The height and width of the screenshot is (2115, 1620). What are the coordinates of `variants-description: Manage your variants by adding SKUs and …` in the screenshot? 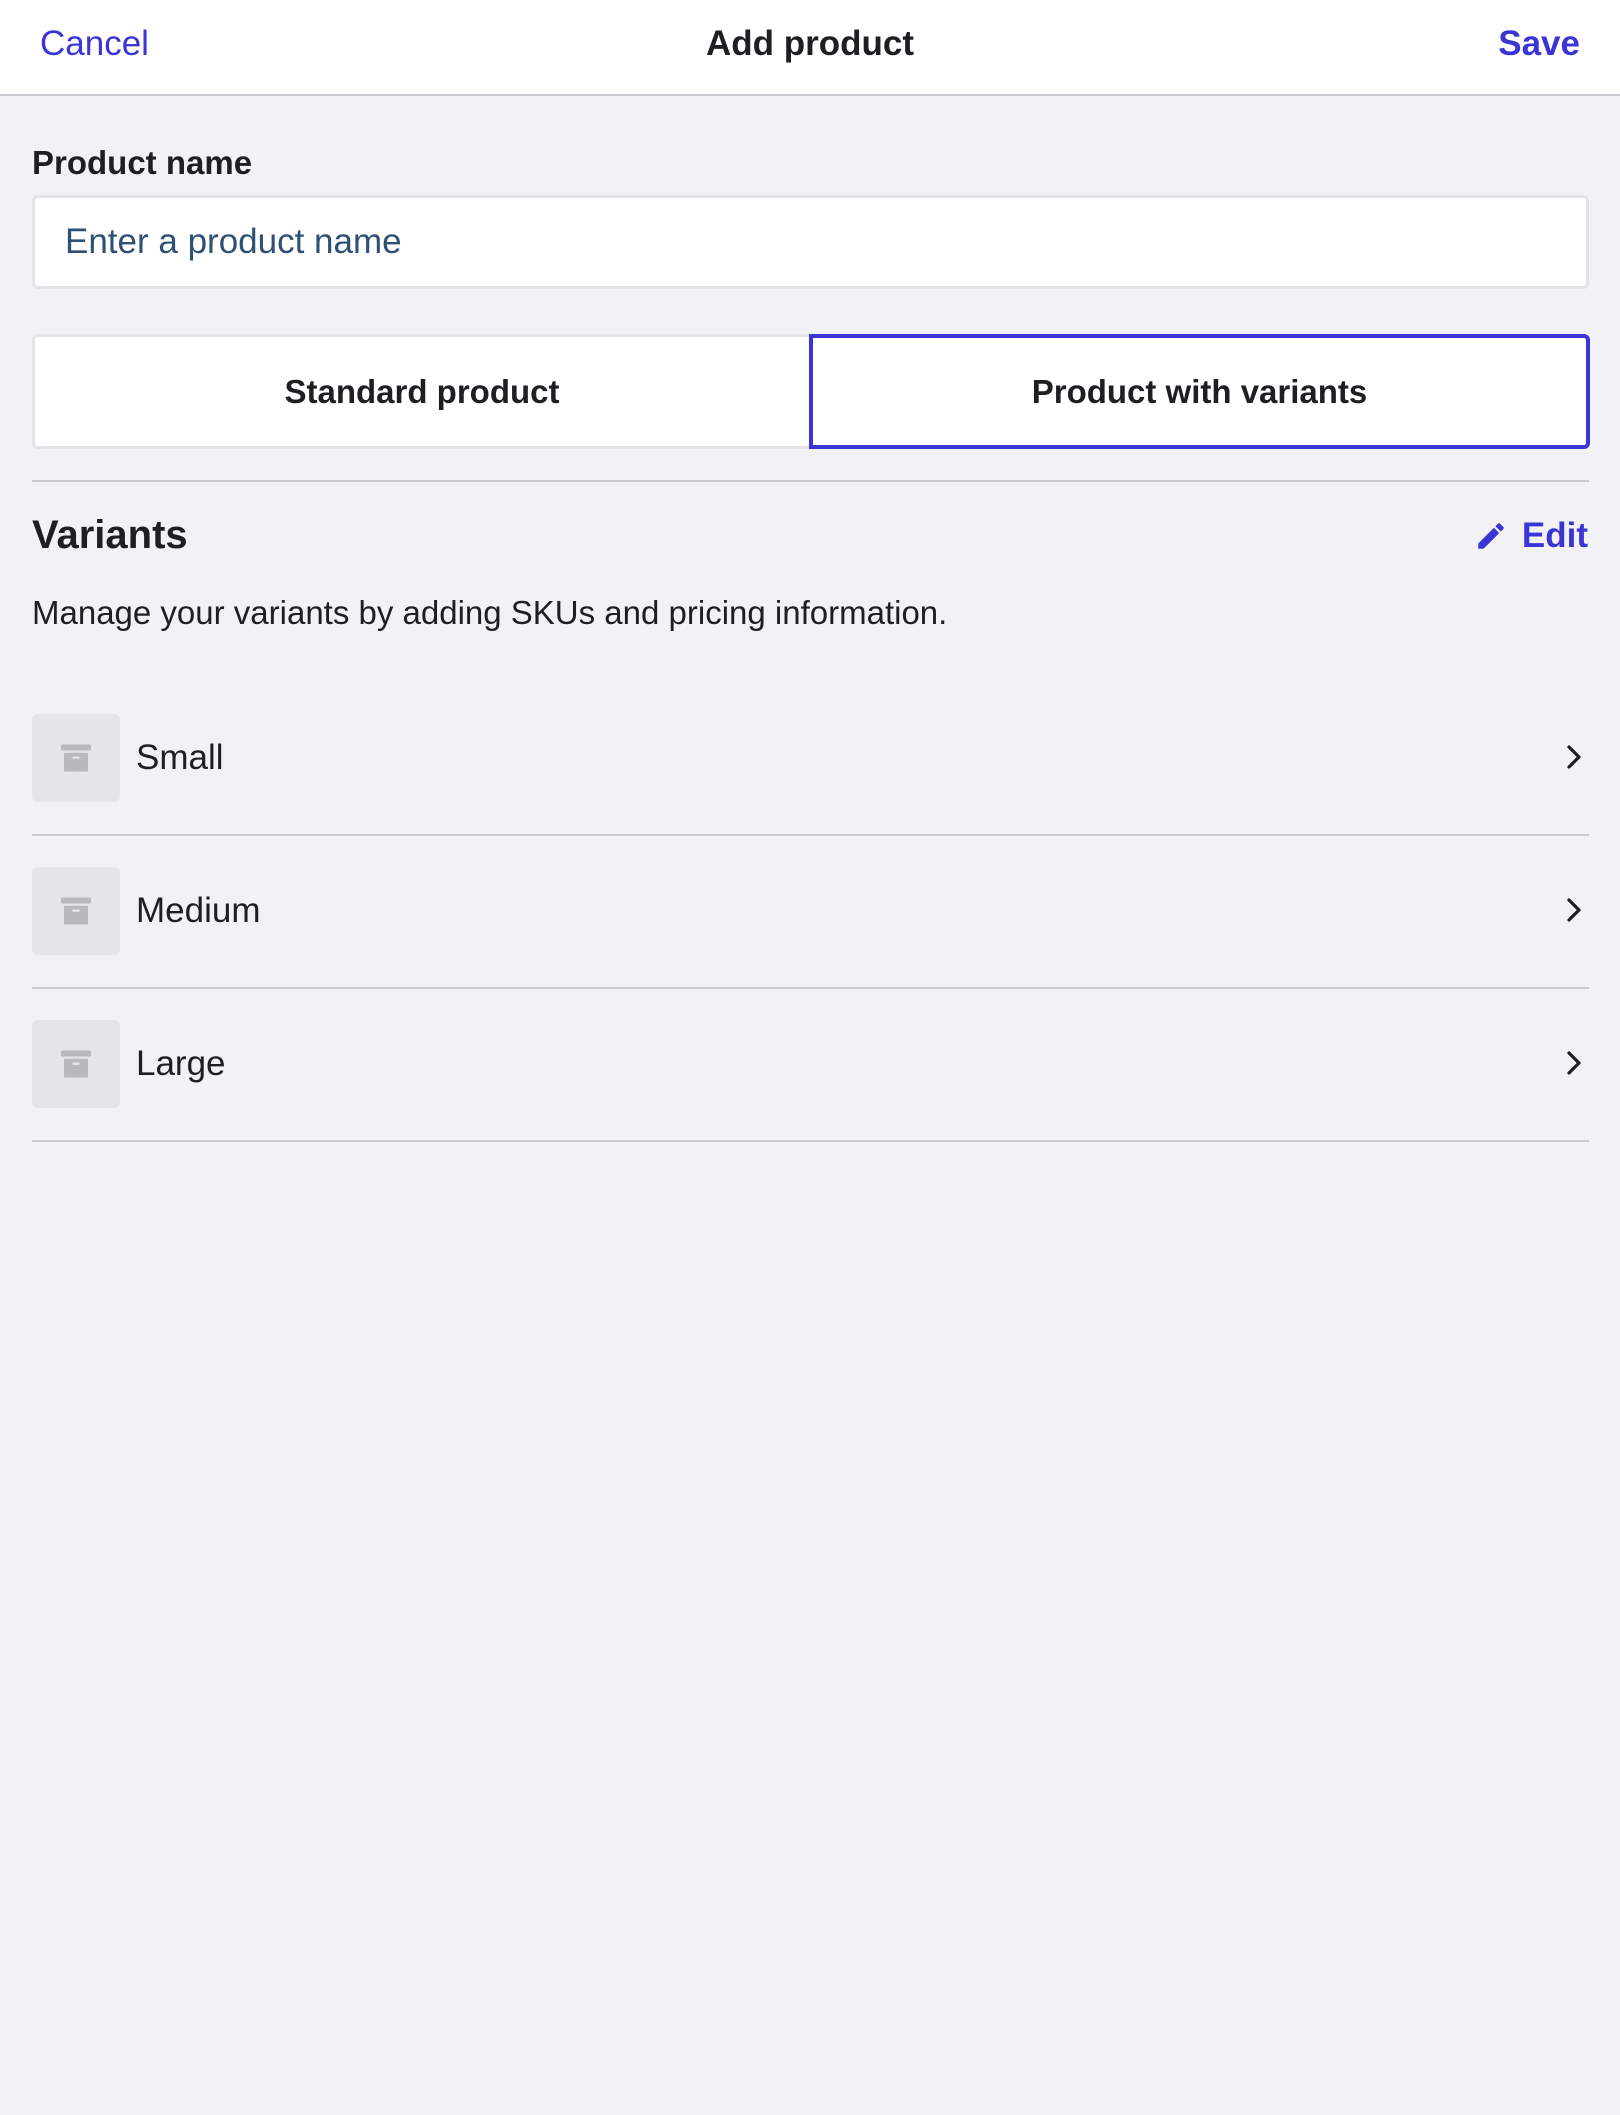 It's located at (490, 612).